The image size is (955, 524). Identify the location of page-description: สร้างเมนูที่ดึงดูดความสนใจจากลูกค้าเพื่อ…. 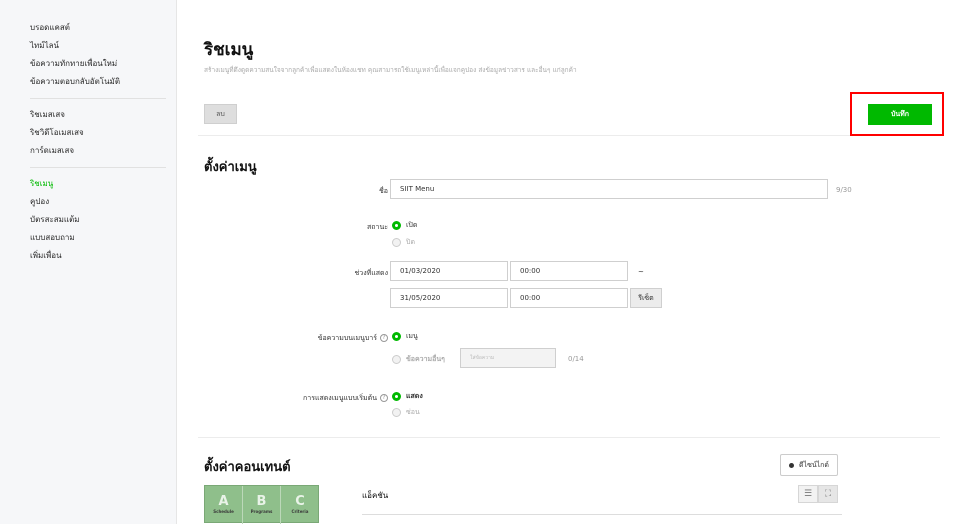
(390, 70).